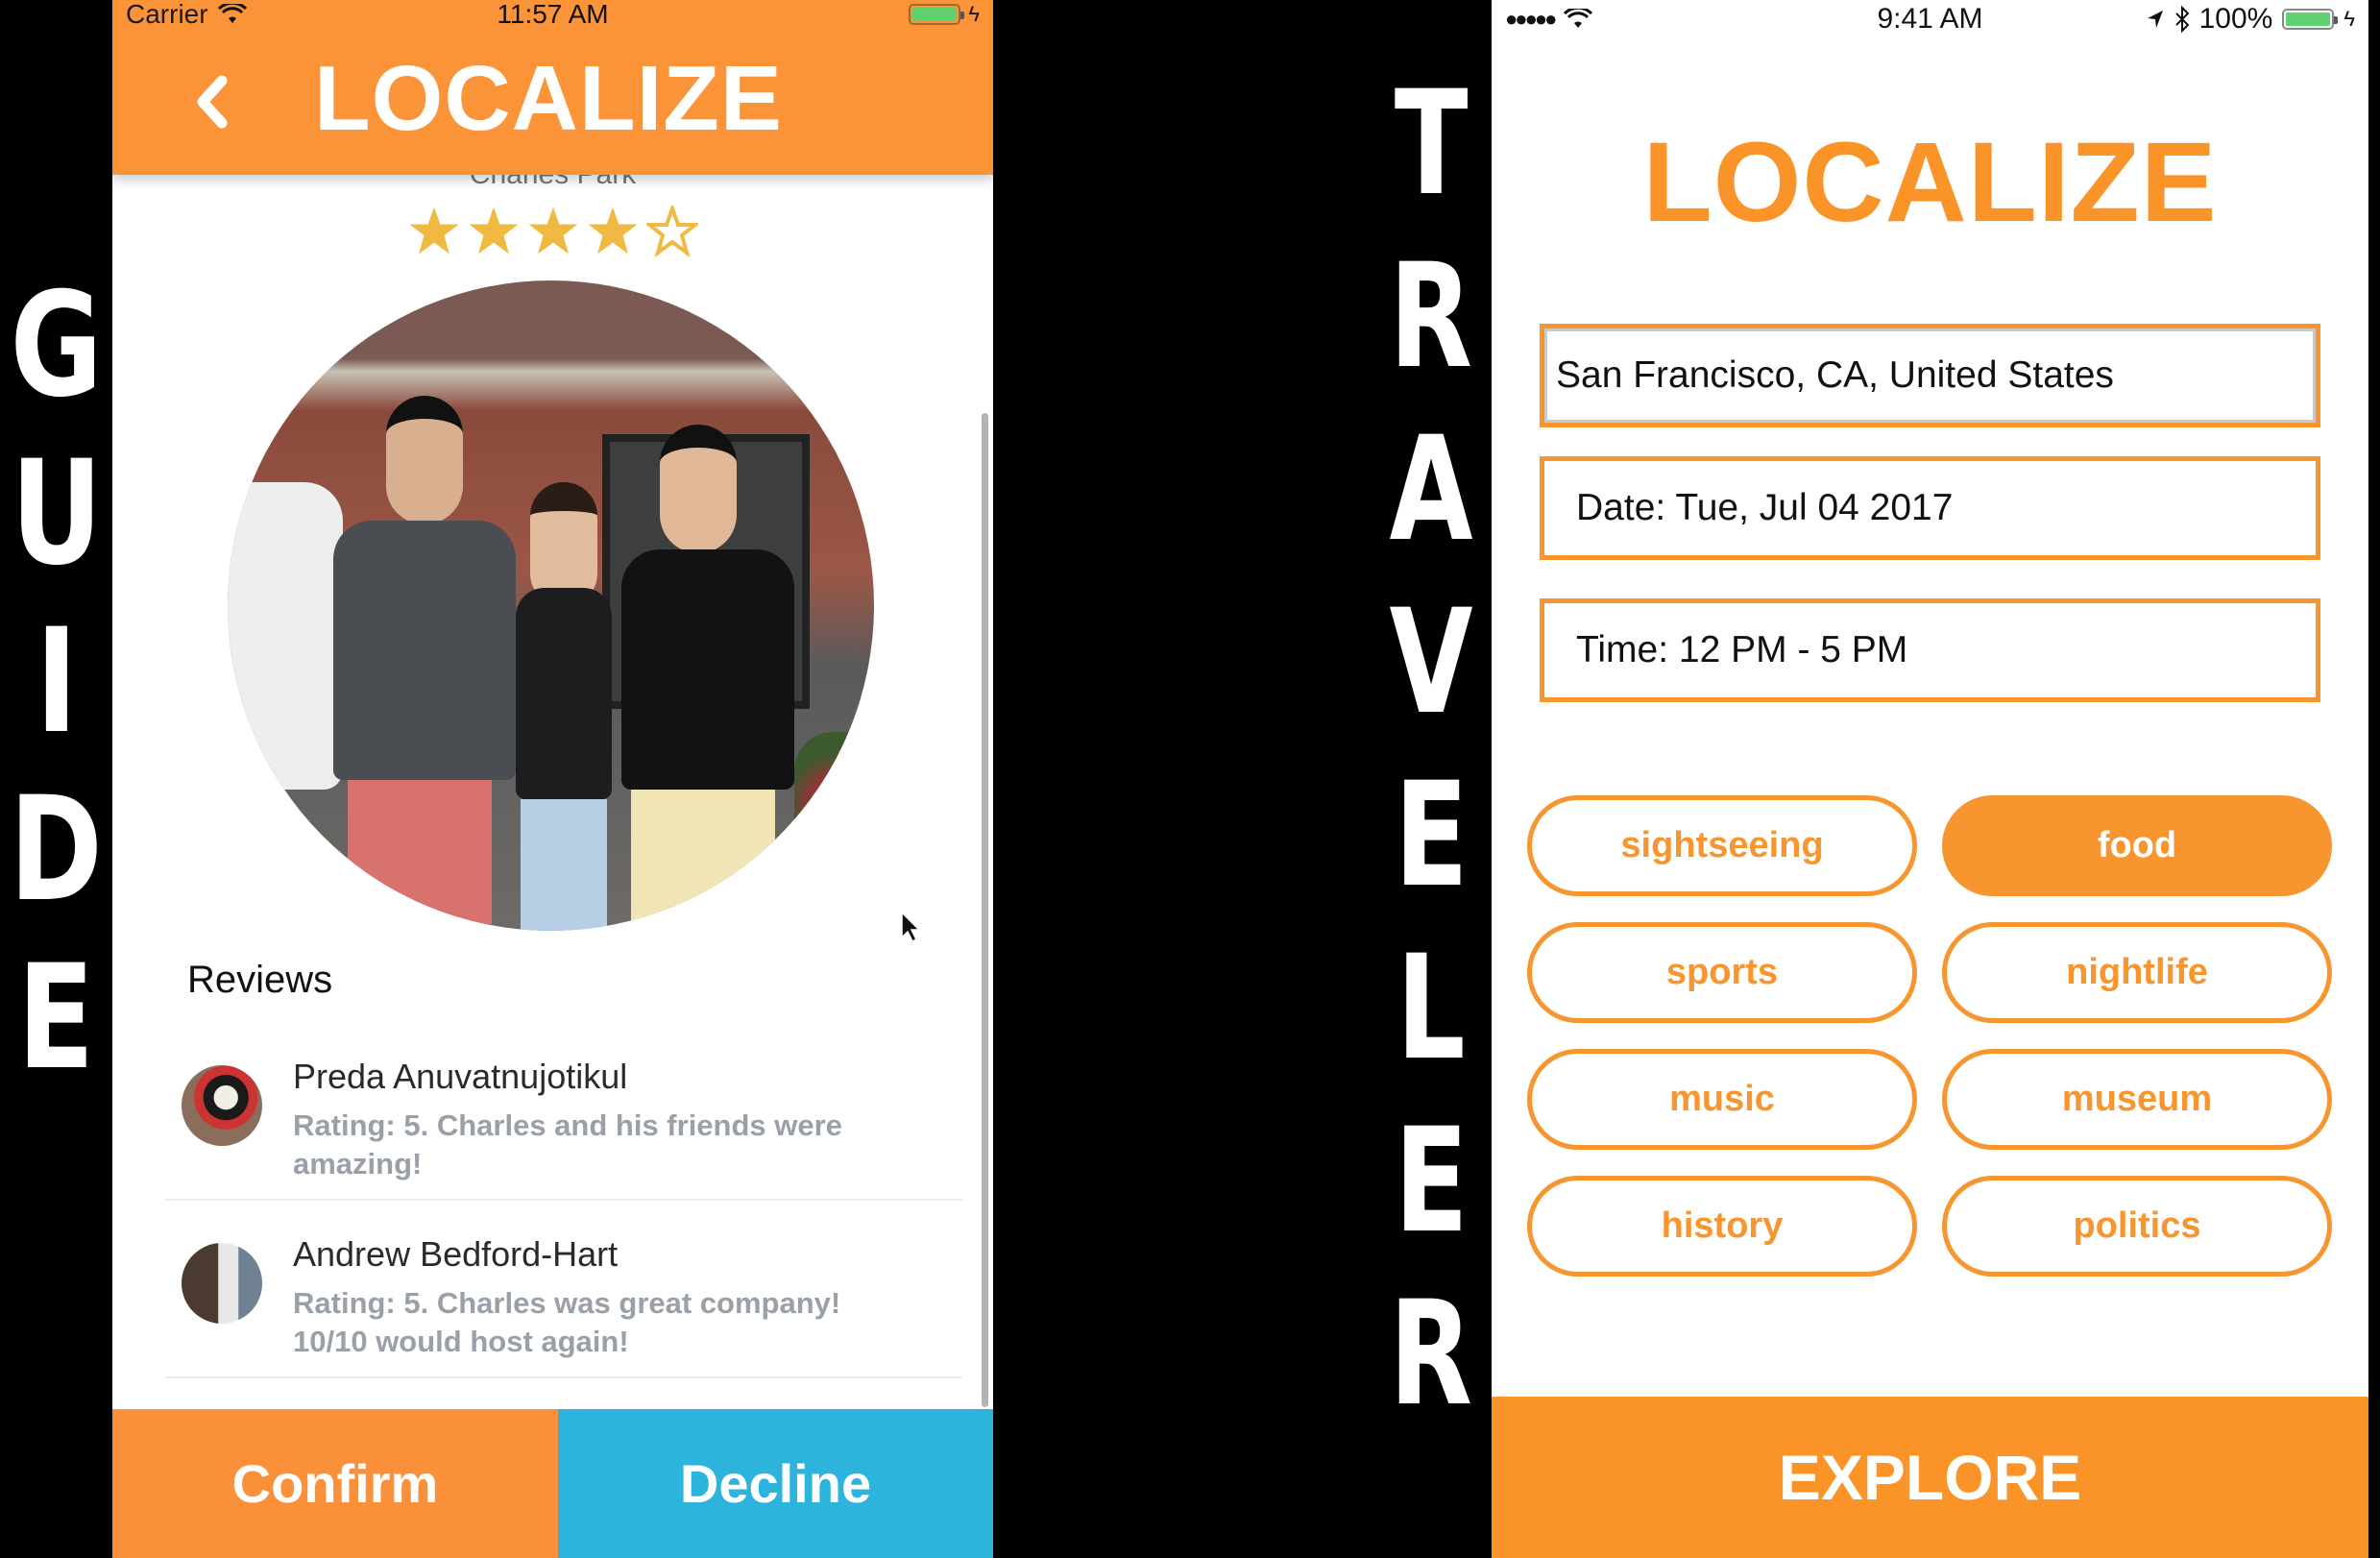  Describe the element at coordinates (985, 910) in the screenshot. I see `scroll-indicator` at that location.